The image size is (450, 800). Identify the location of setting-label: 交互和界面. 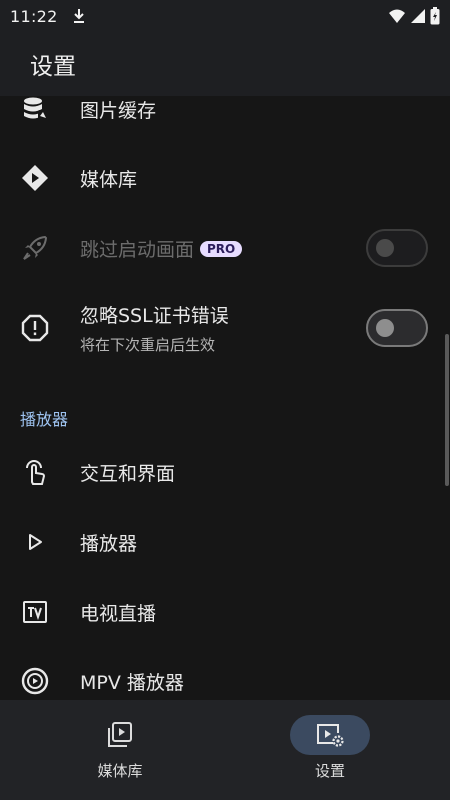
(128, 473).